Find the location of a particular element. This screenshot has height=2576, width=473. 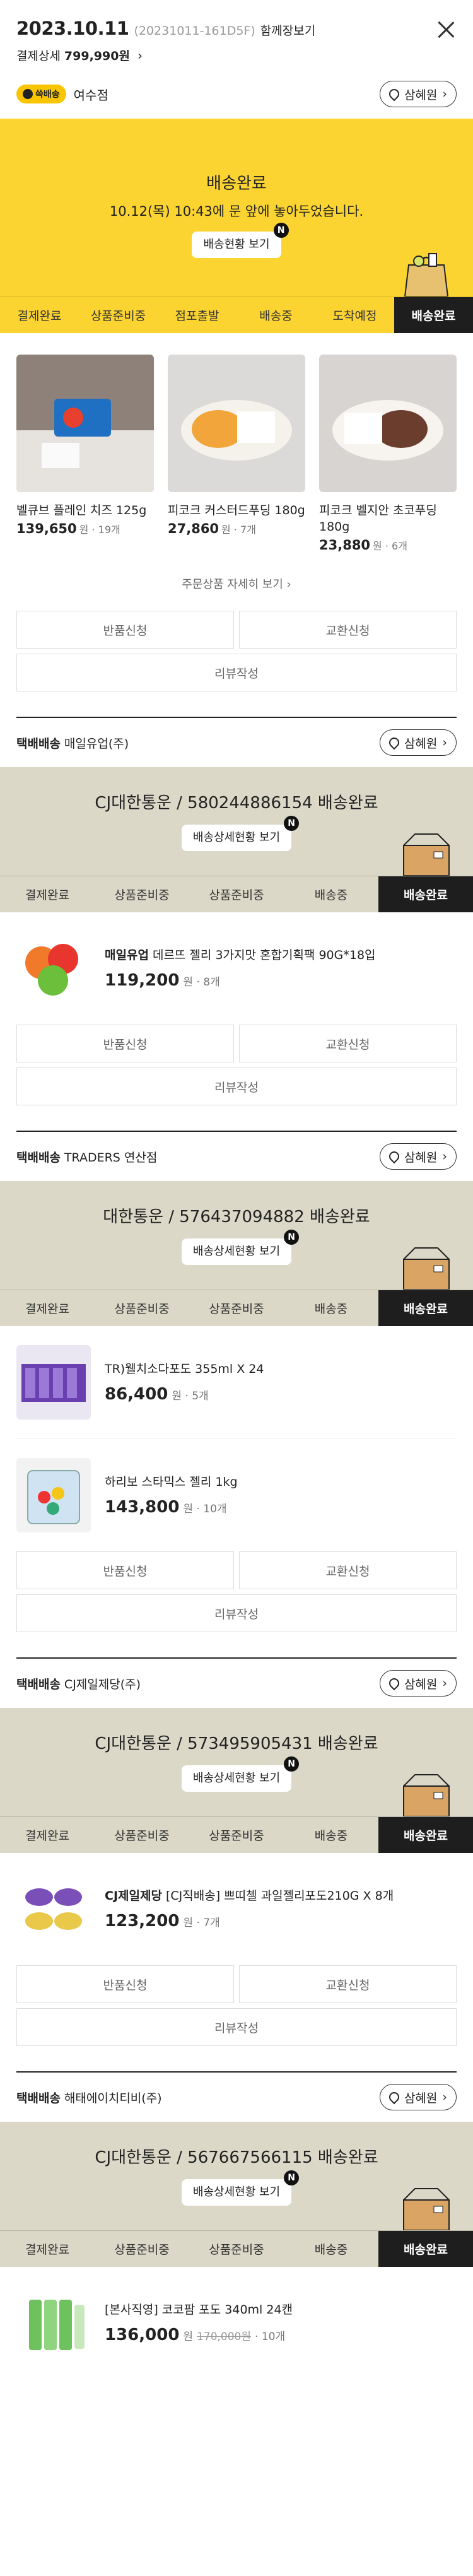

tracking-status: CJ대한통운 / 580244886154 배송완료 is located at coordinates (237, 803).